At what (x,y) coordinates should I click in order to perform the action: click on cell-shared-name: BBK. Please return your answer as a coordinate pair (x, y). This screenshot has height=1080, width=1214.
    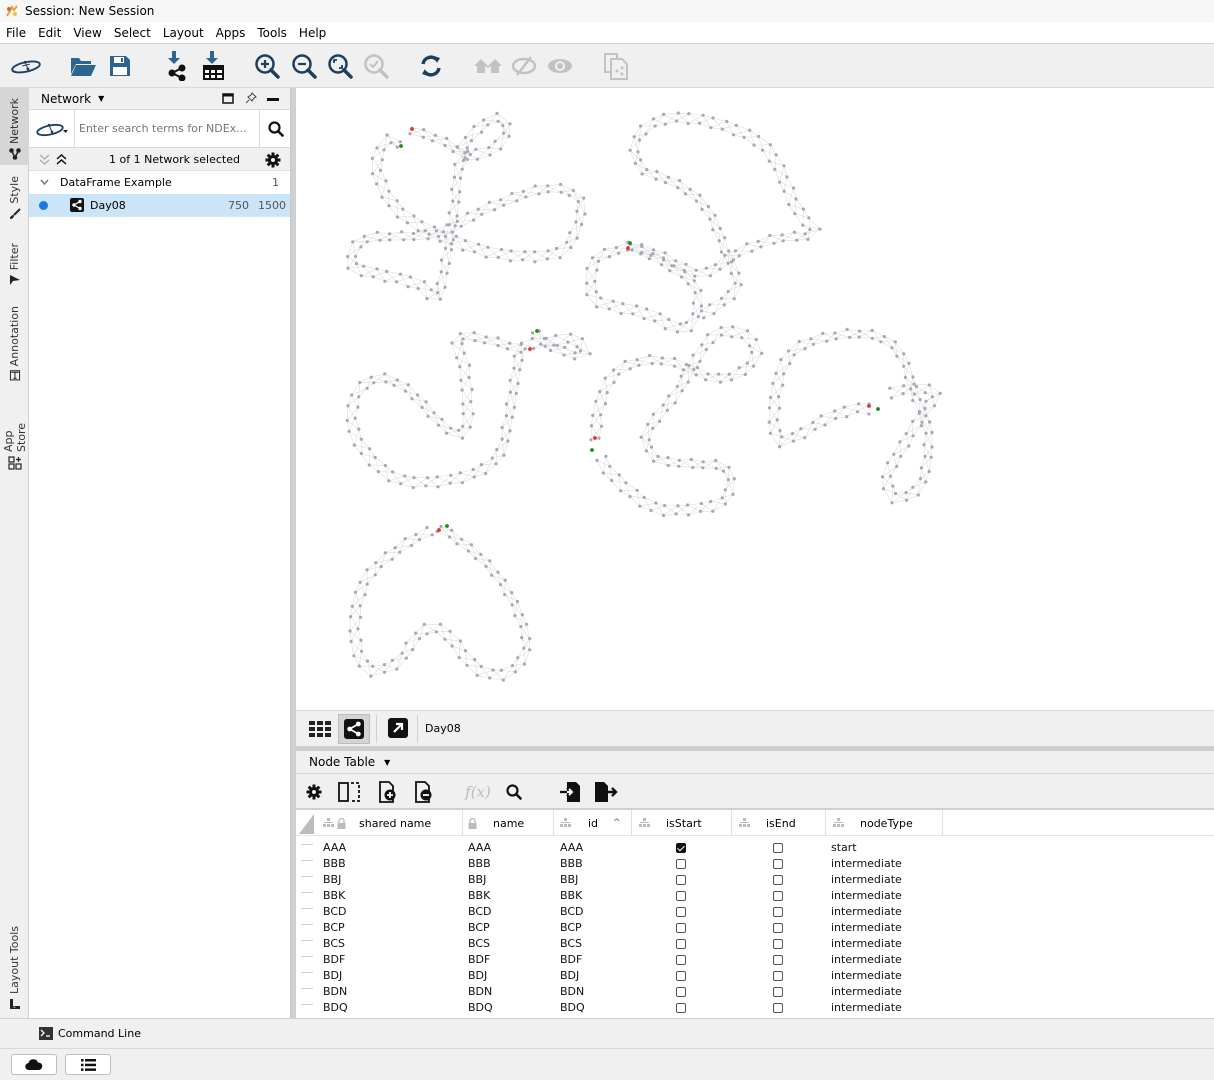
    Looking at the image, I should click on (334, 896).